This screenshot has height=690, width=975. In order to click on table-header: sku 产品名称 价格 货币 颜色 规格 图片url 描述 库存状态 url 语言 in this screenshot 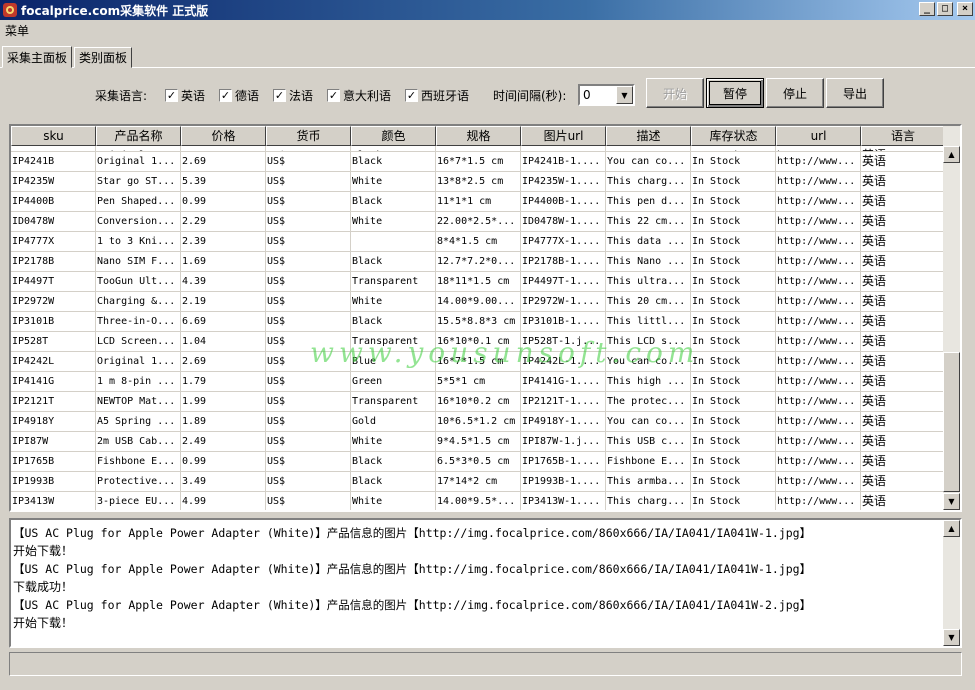, I will do `click(478, 136)`.